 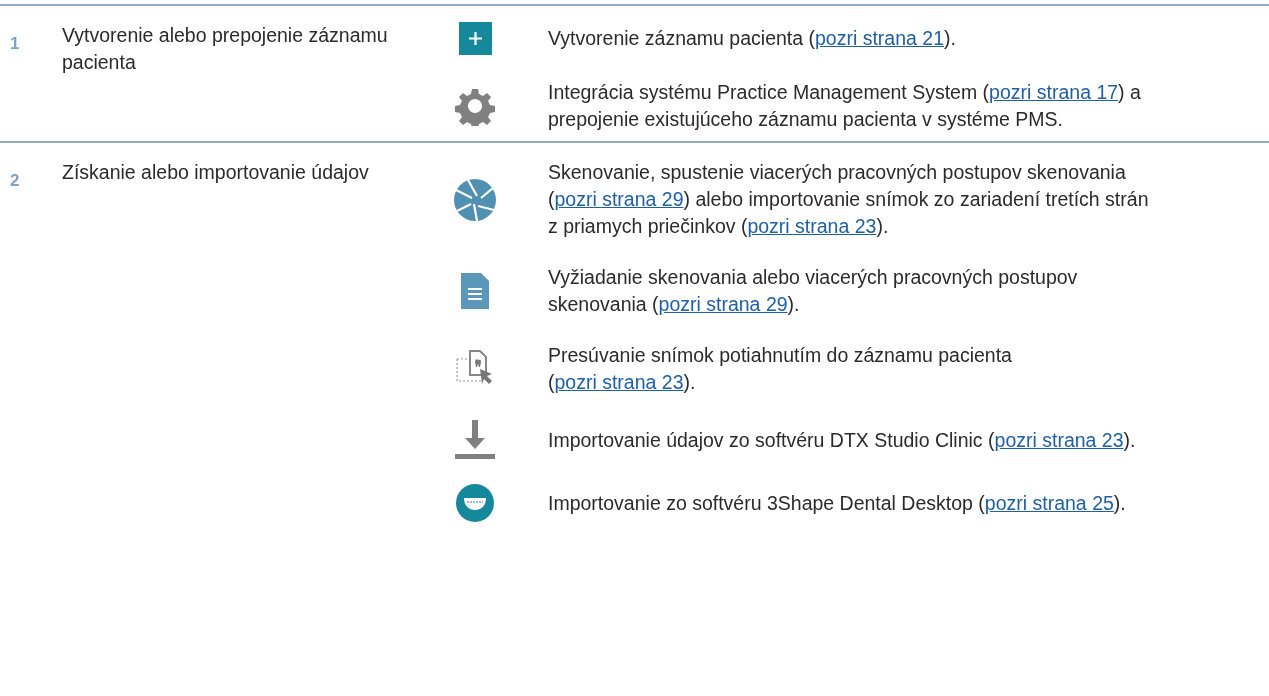 I want to click on page-link: pozri strana 21, so click(x=879, y=38).